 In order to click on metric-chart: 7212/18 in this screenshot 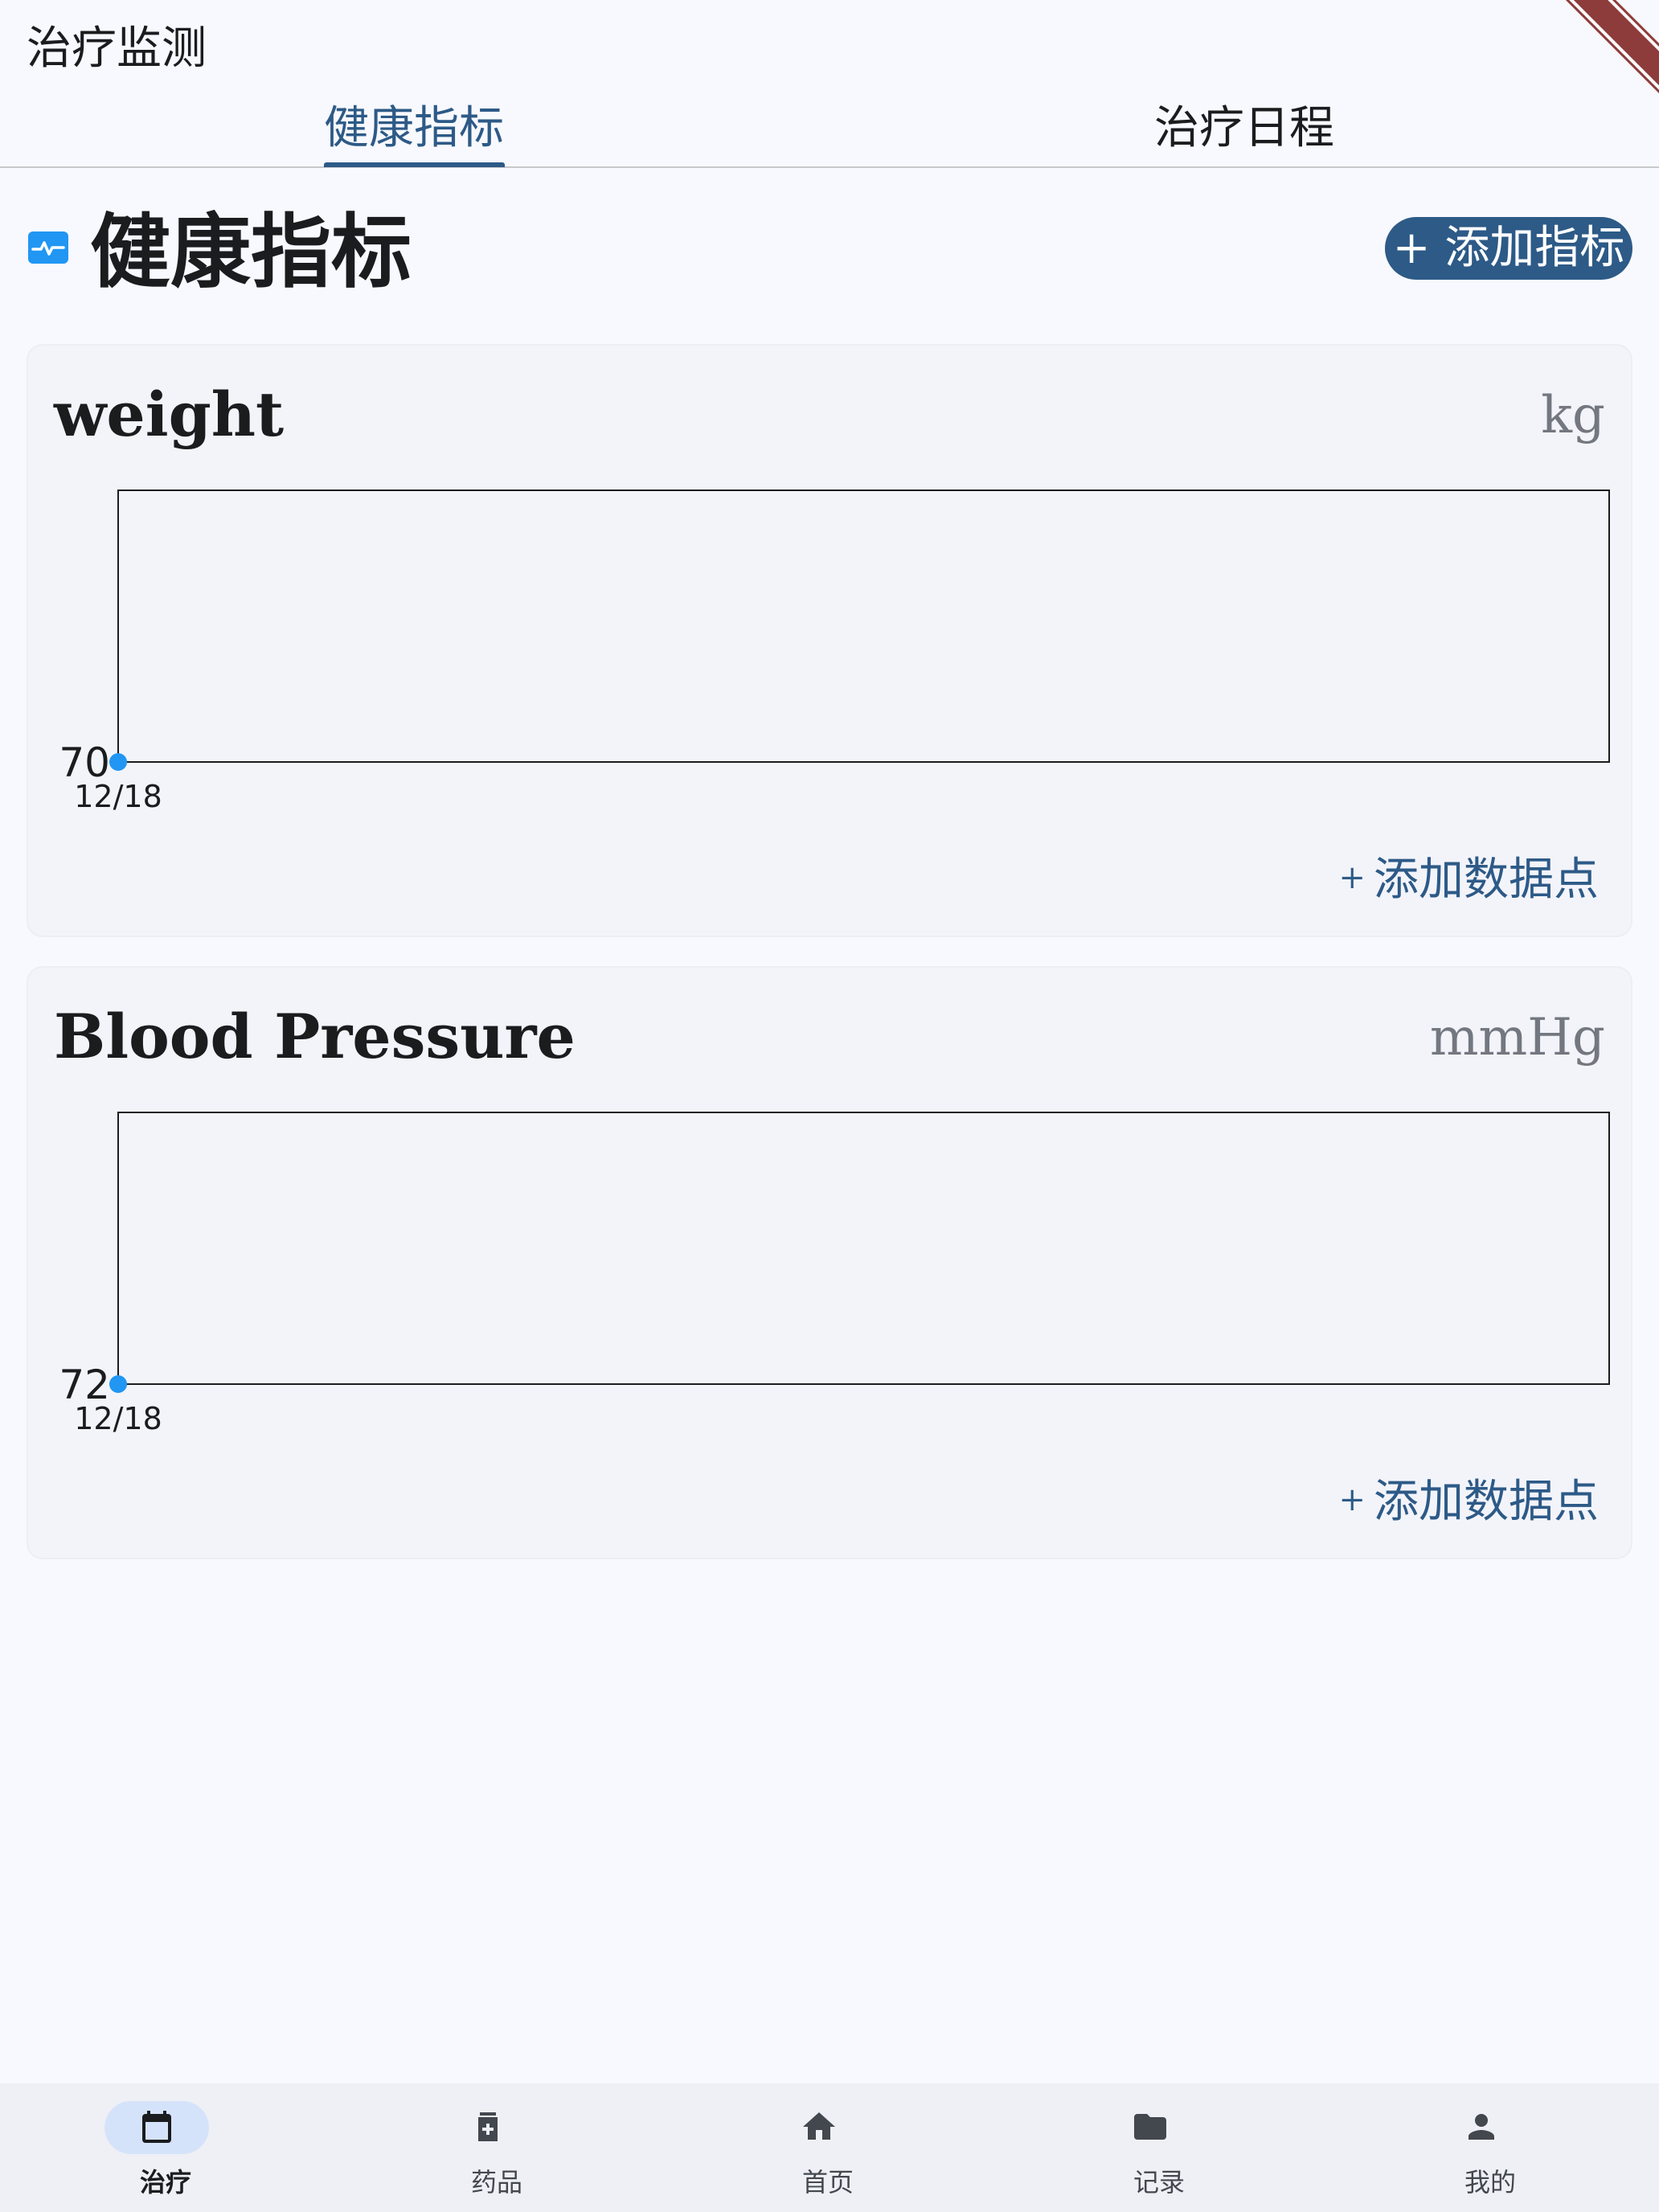, I will do `click(834, 1274)`.